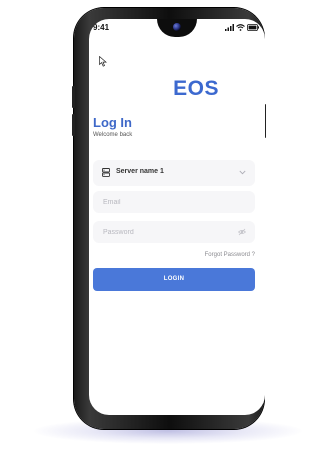 This screenshot has width=336, height=456. Describe the element at coordinates (106, 172) in the screenshot. I see `server-icon` at that location.